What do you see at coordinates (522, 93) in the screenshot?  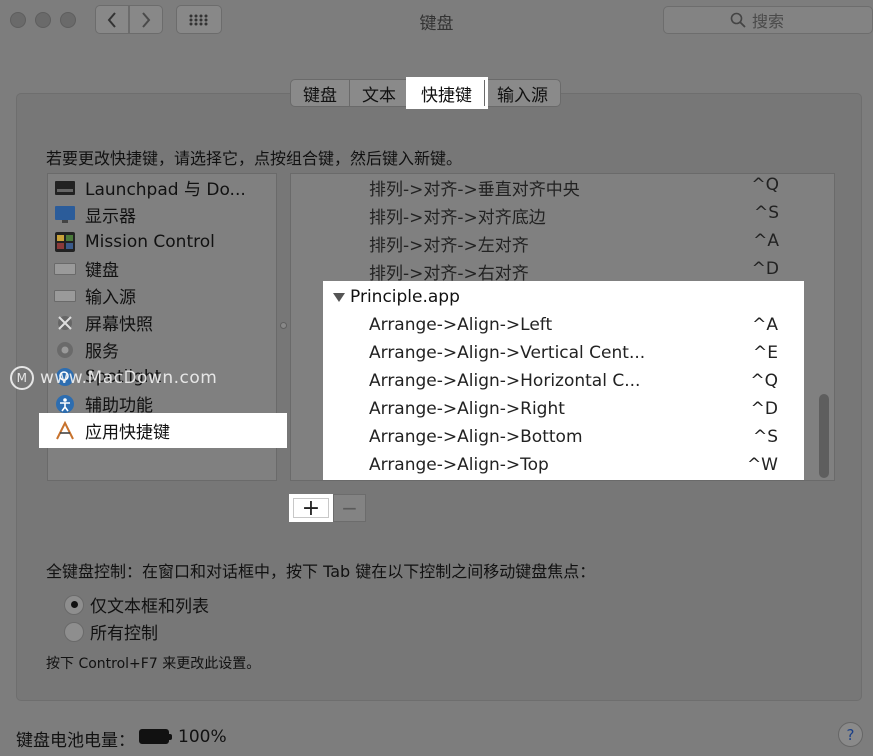 I see `tab-input-sources: 输入源` at bounding box center [522, 93].